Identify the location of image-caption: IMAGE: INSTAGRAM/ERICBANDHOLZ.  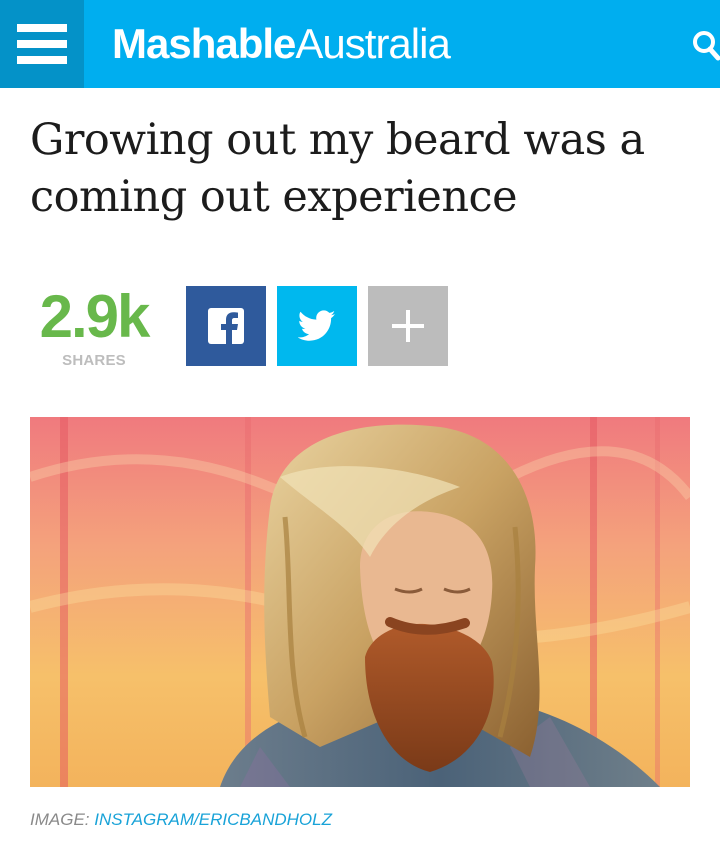
(181, 820).